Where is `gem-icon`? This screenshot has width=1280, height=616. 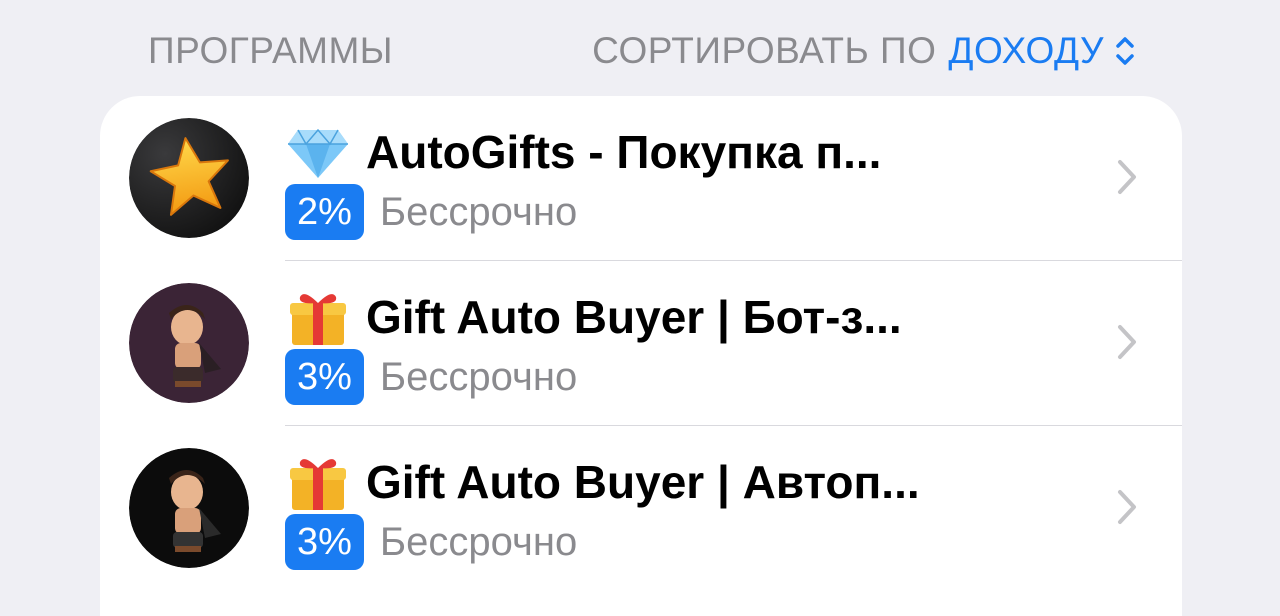 gem-icon is located at coordinates (318, 153).